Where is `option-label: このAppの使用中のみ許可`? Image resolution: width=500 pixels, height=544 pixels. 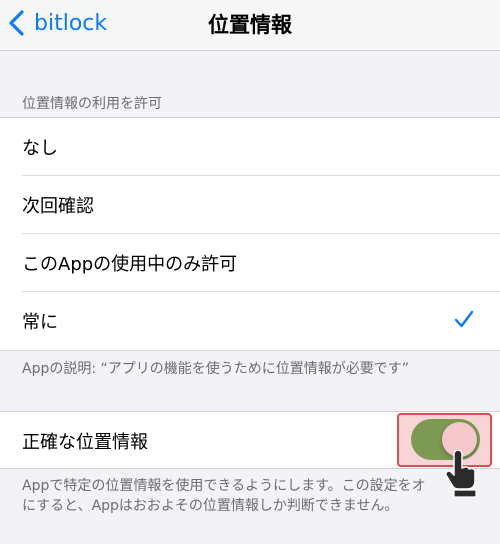 option-label: このAppの使用中のみ許可 is located at coordinates (130, 264).